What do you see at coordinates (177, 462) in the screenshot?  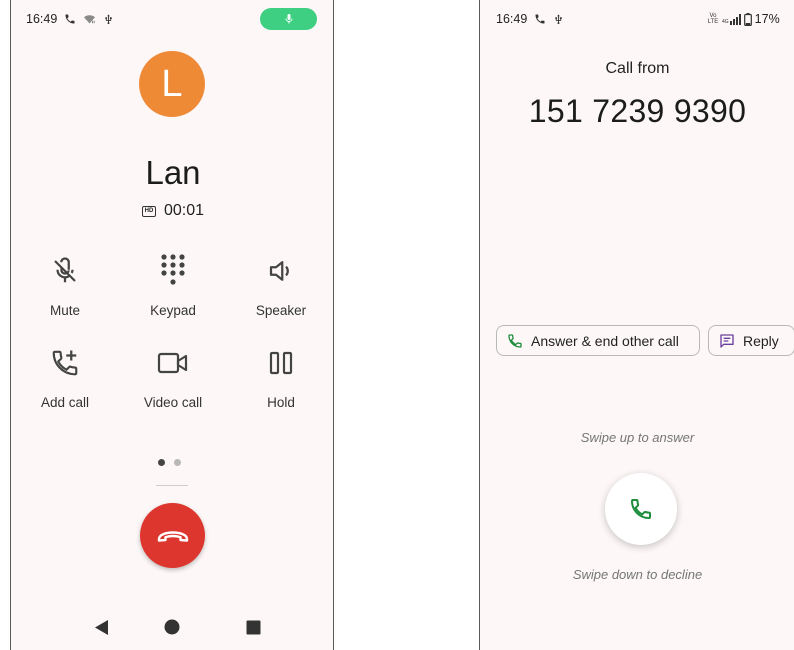 I see `page-dot` at bounding box center [177, 462].